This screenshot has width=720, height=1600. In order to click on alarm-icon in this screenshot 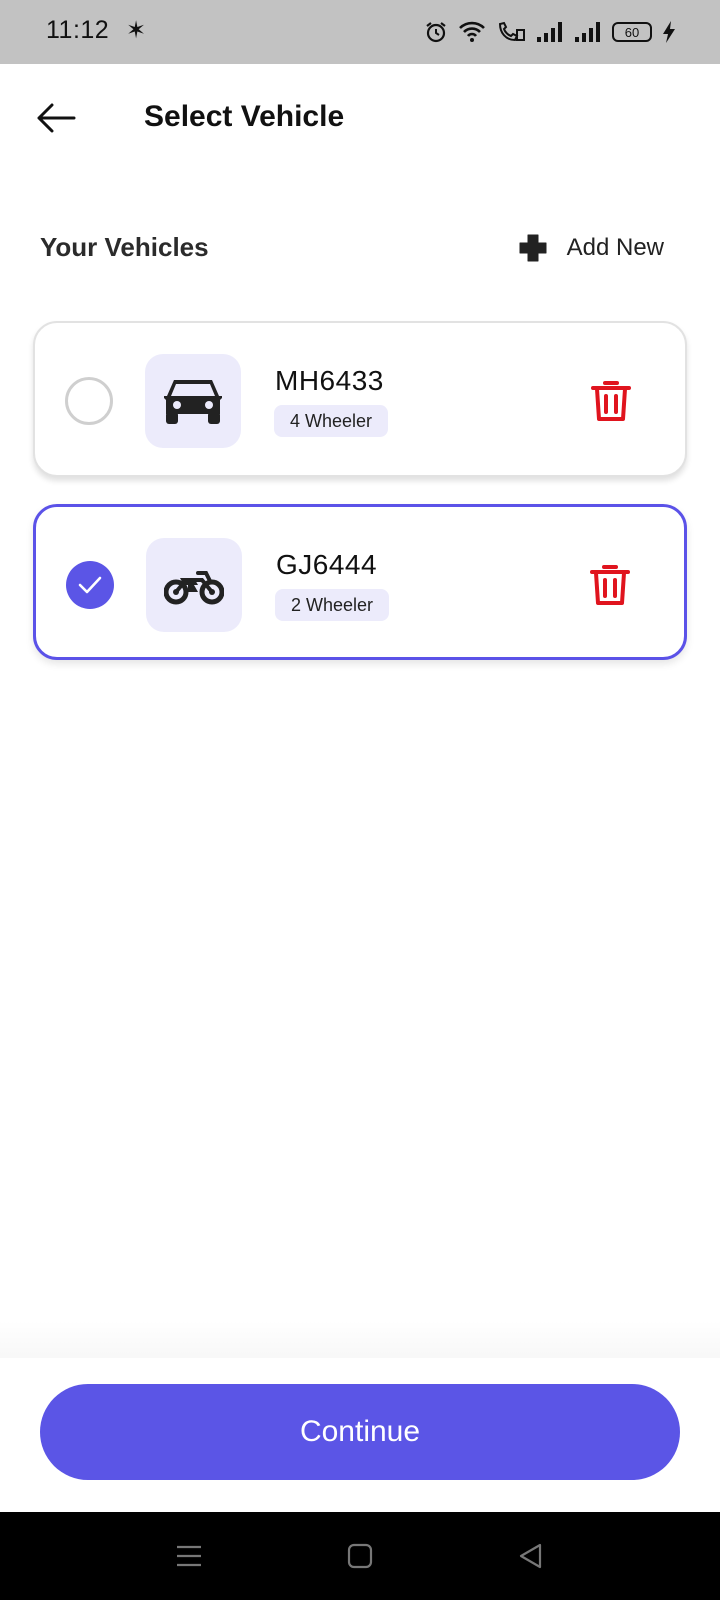, I will do `click(436, 32)`.